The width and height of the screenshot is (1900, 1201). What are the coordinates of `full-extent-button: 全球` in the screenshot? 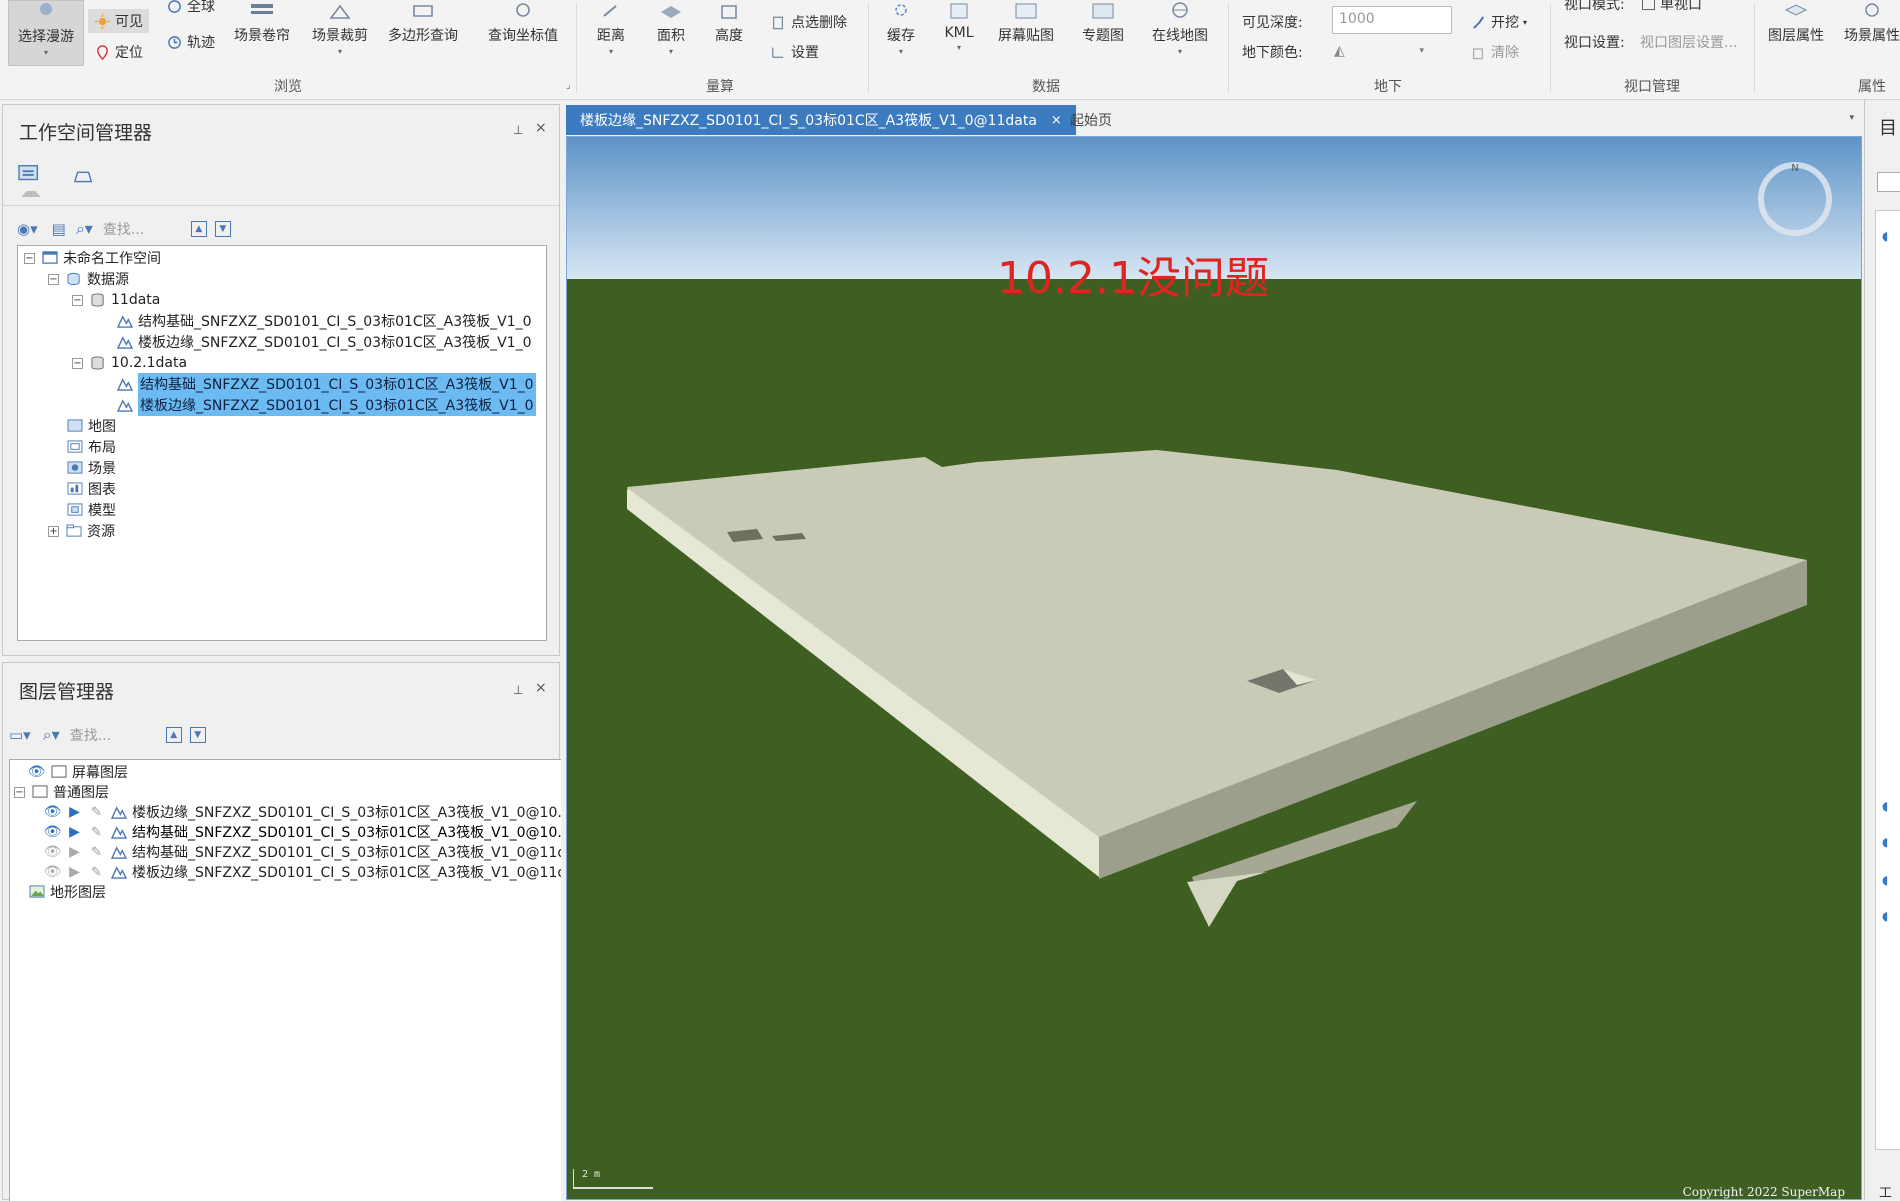 It's located at (190, 8).